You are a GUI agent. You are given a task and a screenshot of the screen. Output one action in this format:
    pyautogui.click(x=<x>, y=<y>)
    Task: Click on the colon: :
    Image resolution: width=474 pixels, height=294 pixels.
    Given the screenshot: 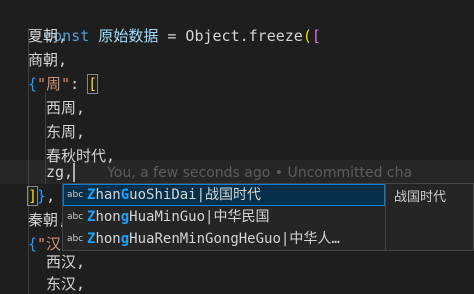 What is the action you would take?
    pyautogui.click(x=75, y=84)
    